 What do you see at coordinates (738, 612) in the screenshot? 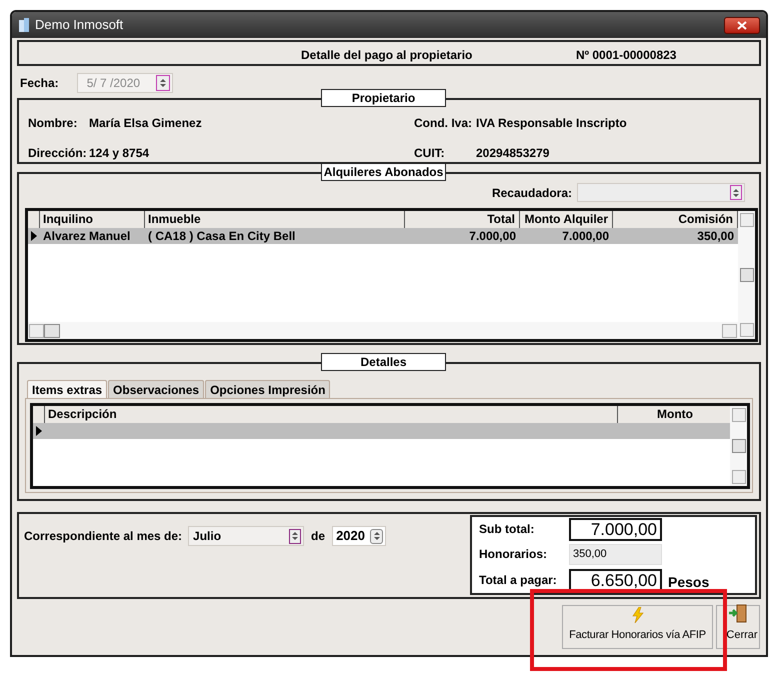
I see `door-icon` at bounding box center [738, 612].